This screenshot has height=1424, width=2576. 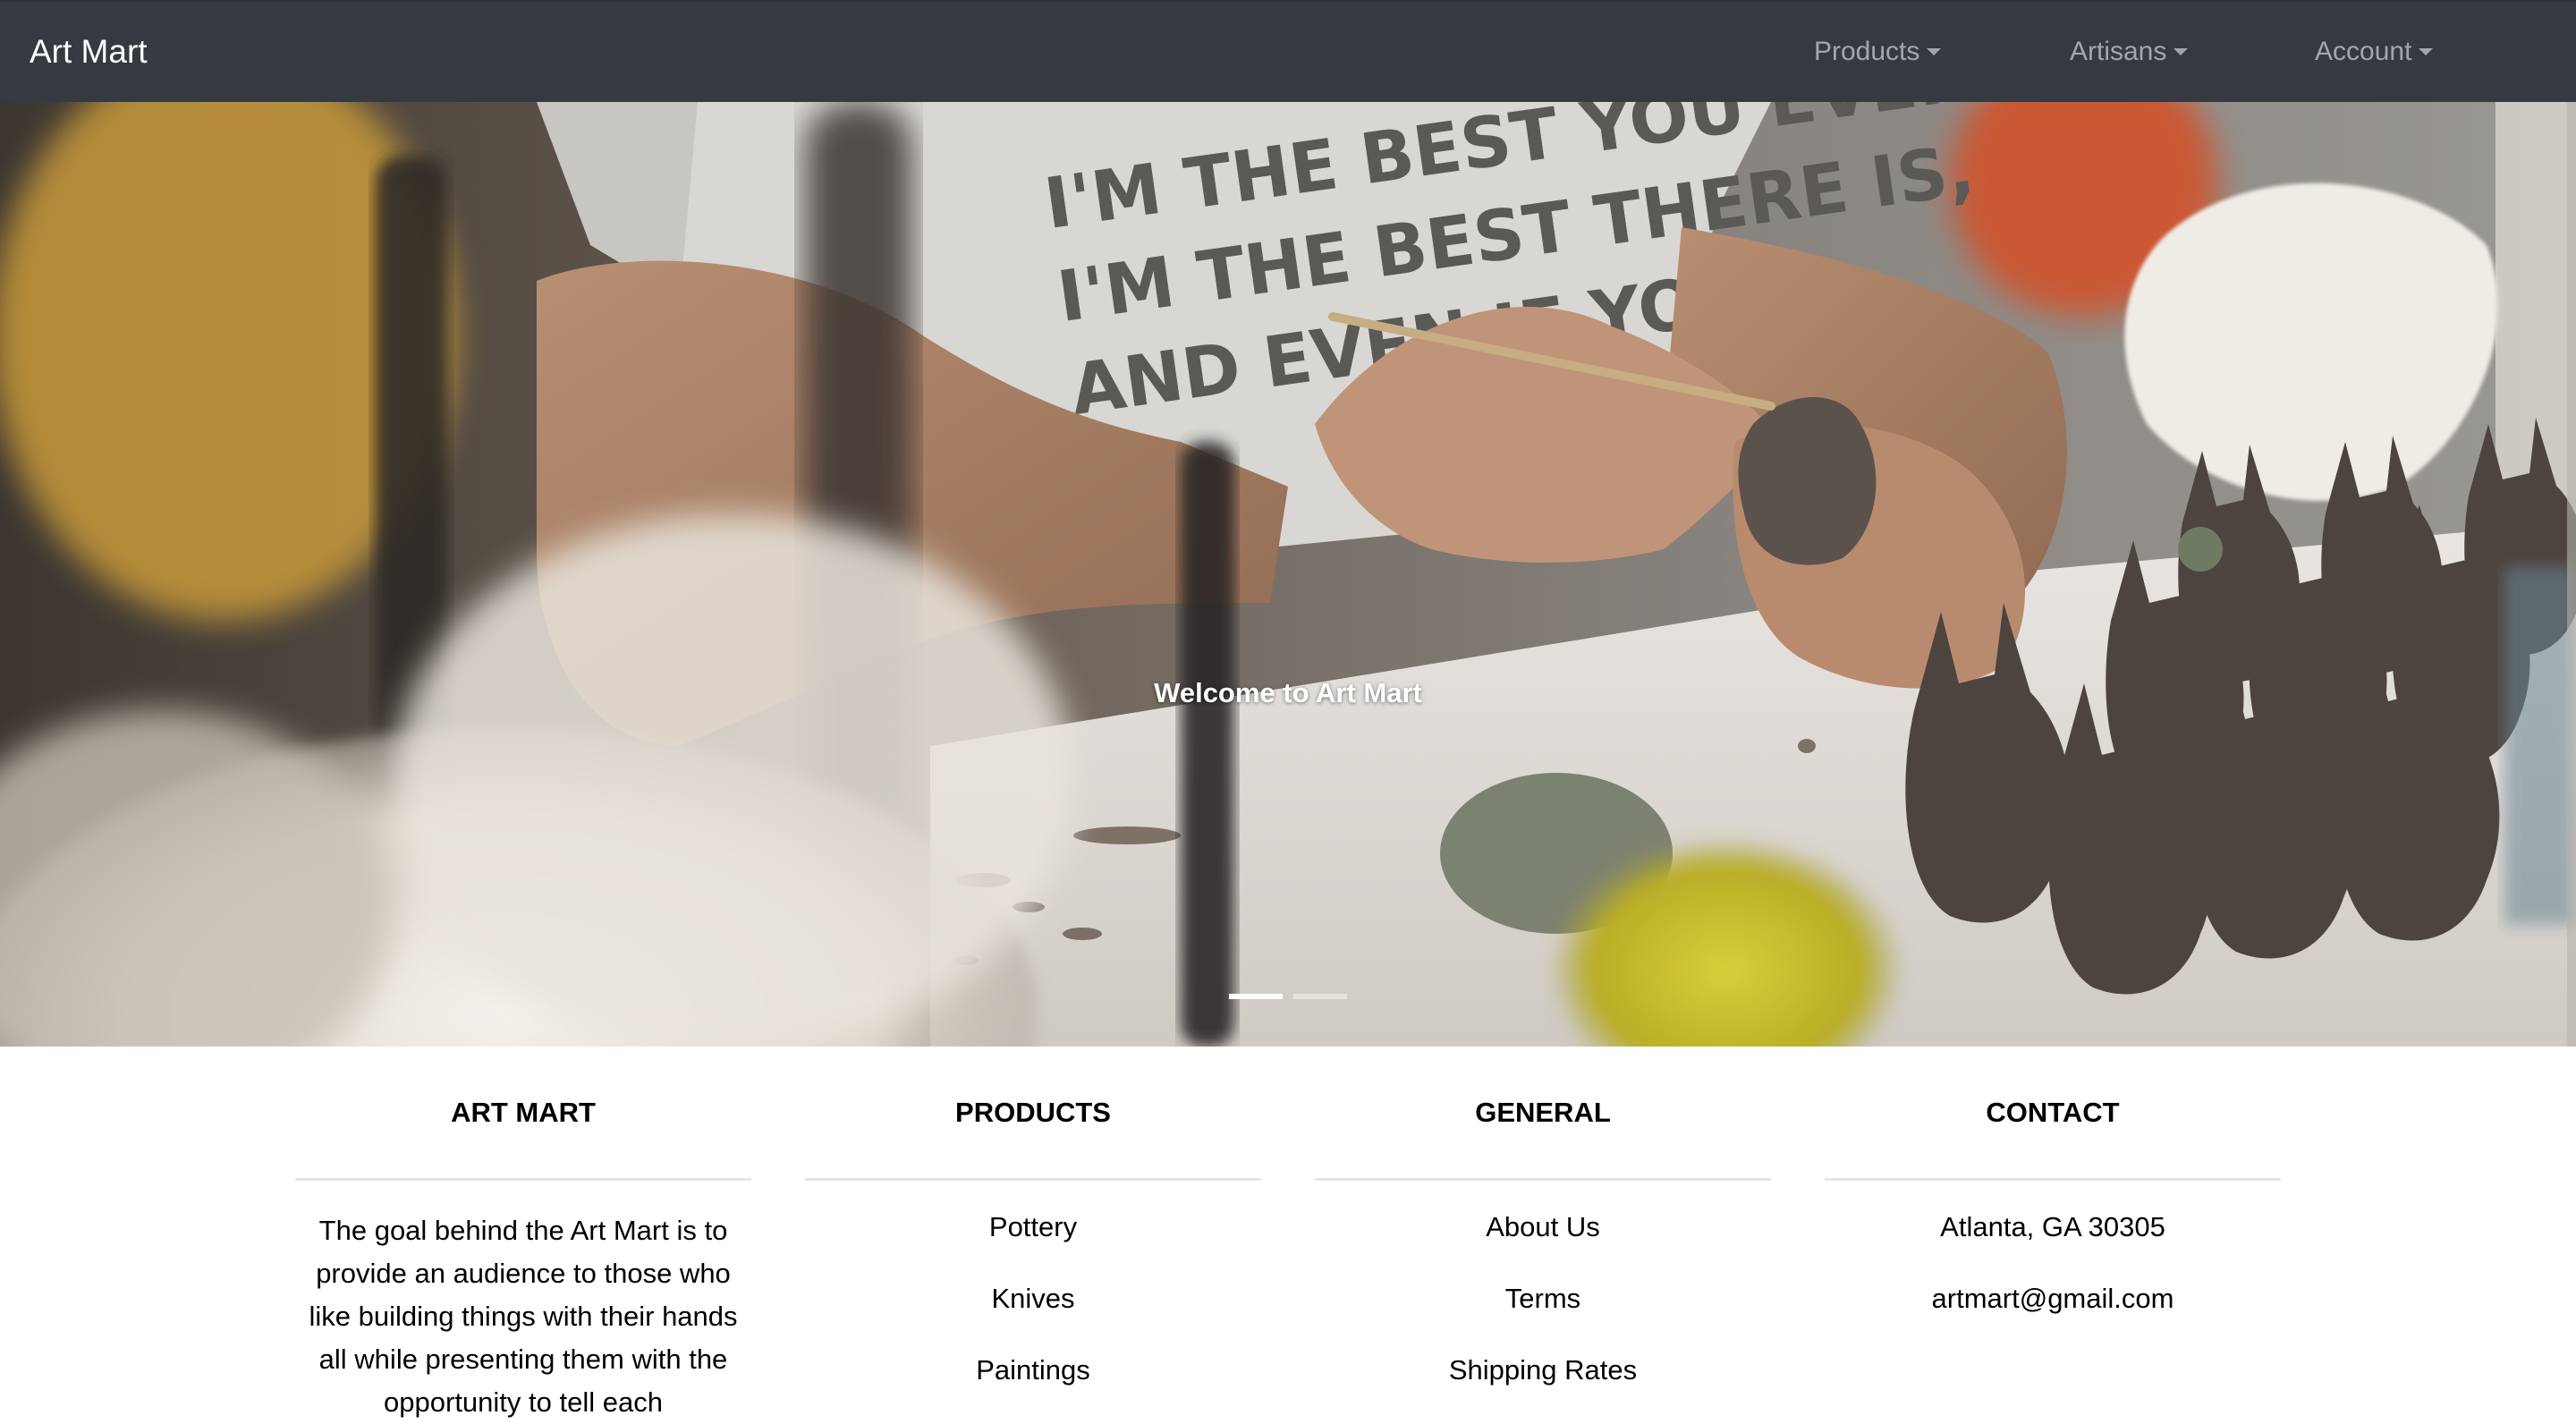 I want to click on top-navbar: Art Mart Products Artisans Account, so click(x=1288, y=51).